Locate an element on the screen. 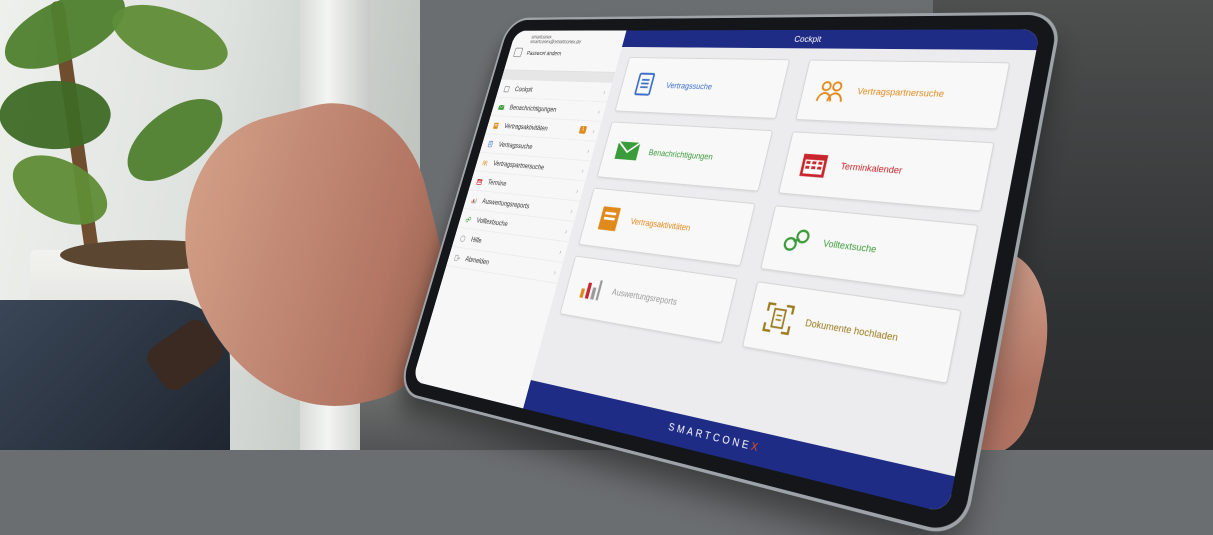 The width and height of the screenshot is (1213, 535). tile-calendar: Terminkalender is located at coordinates (886, 171).